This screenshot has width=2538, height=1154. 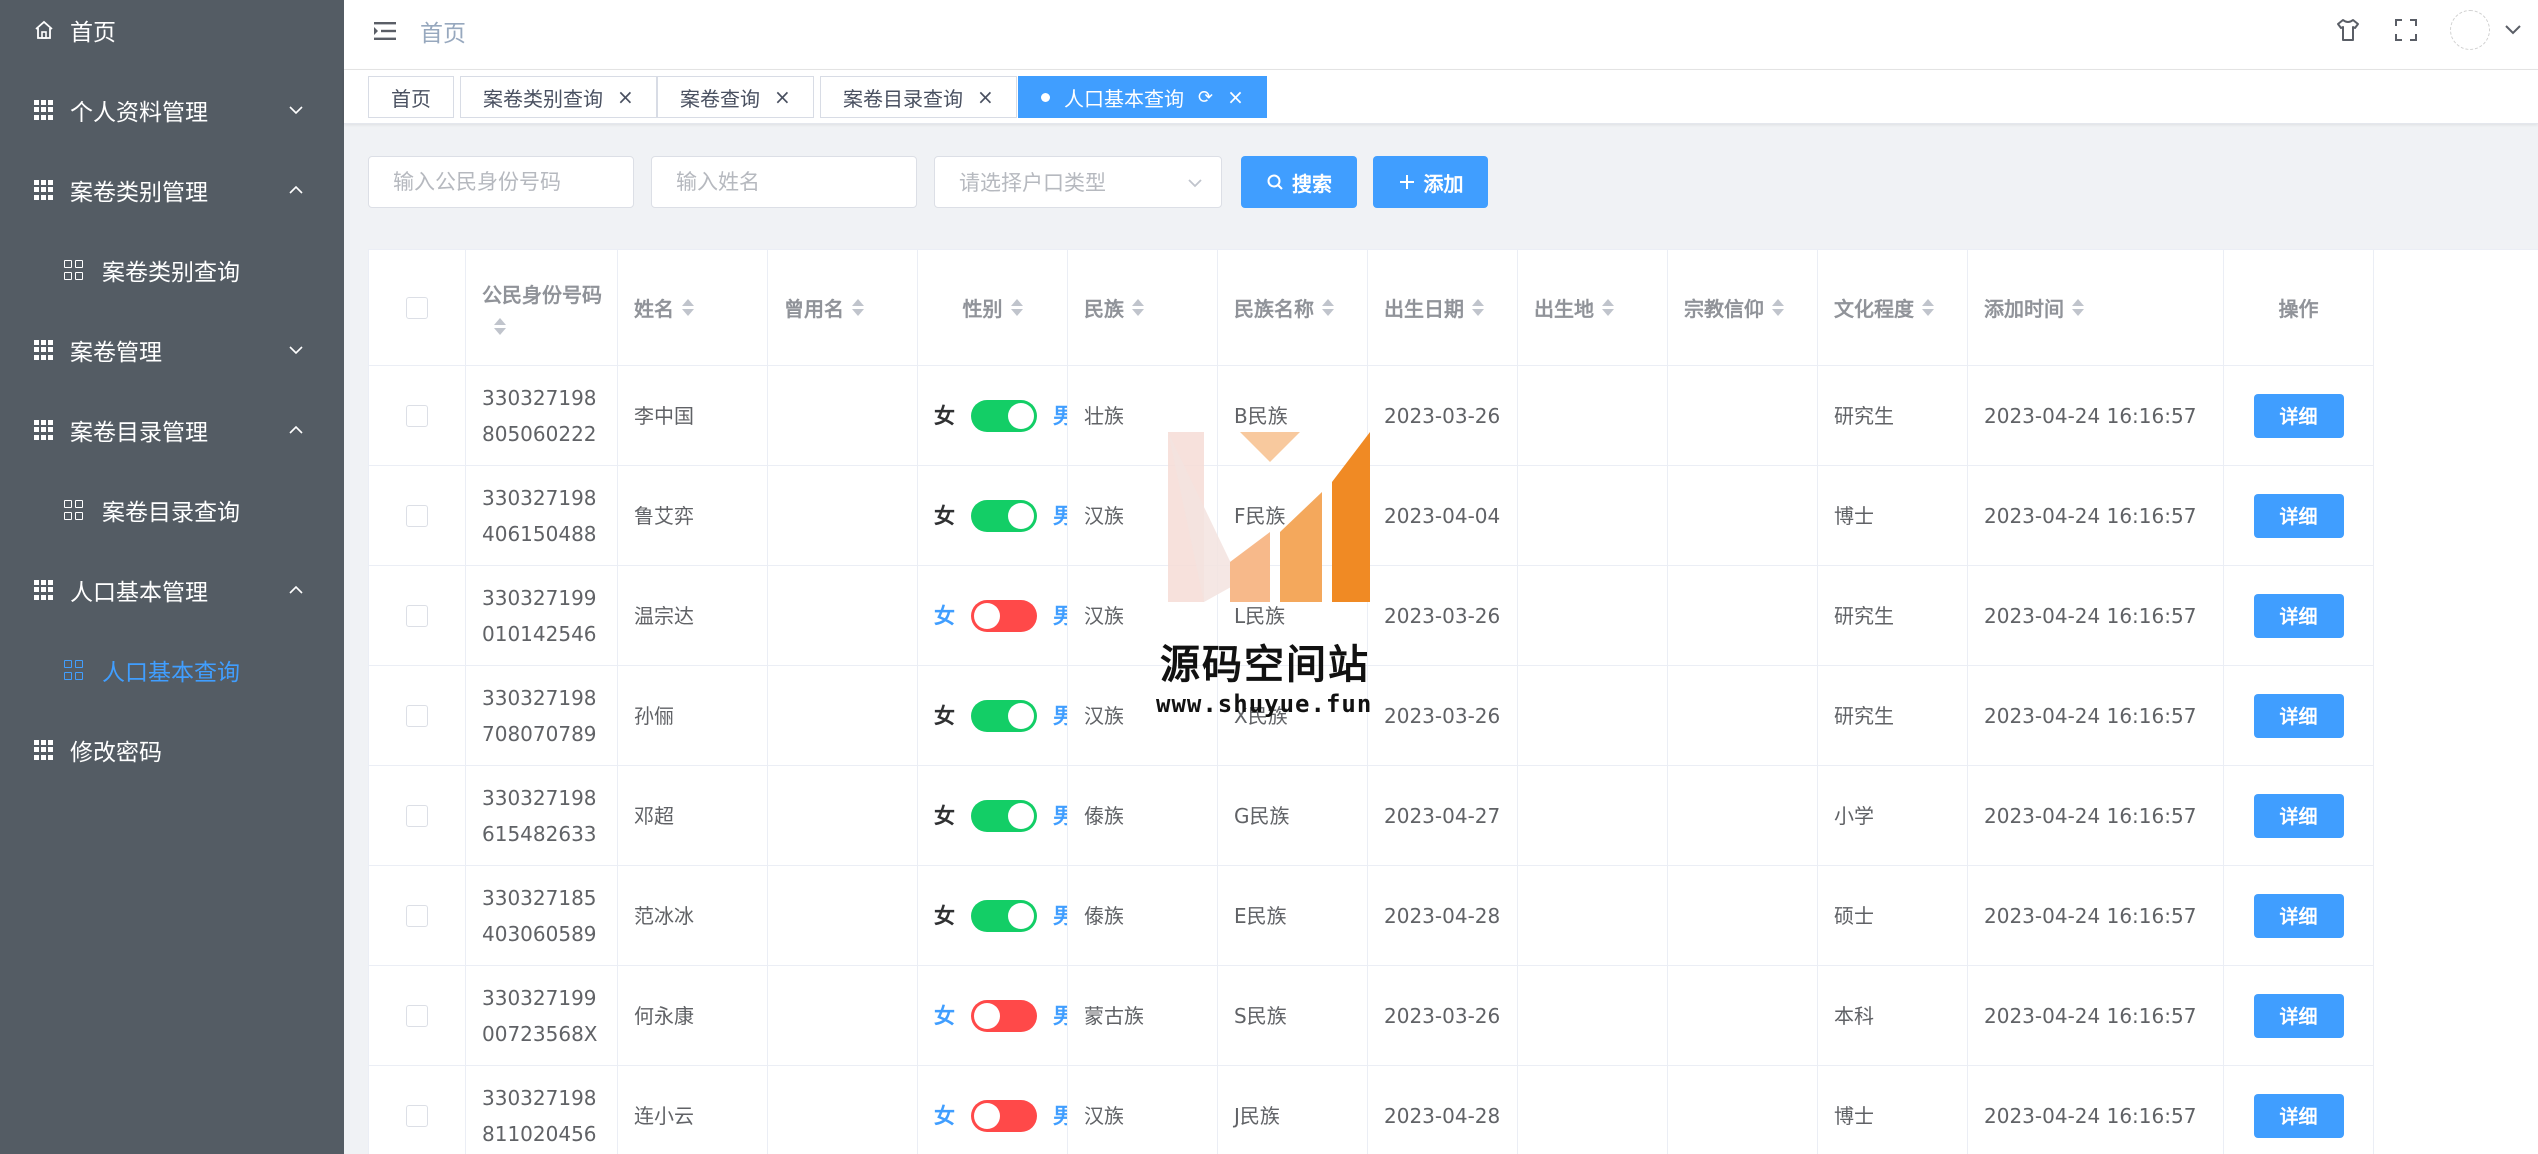 I want to click on sidebar-item-1: 个人资料管理, so click(x=172, y=110).